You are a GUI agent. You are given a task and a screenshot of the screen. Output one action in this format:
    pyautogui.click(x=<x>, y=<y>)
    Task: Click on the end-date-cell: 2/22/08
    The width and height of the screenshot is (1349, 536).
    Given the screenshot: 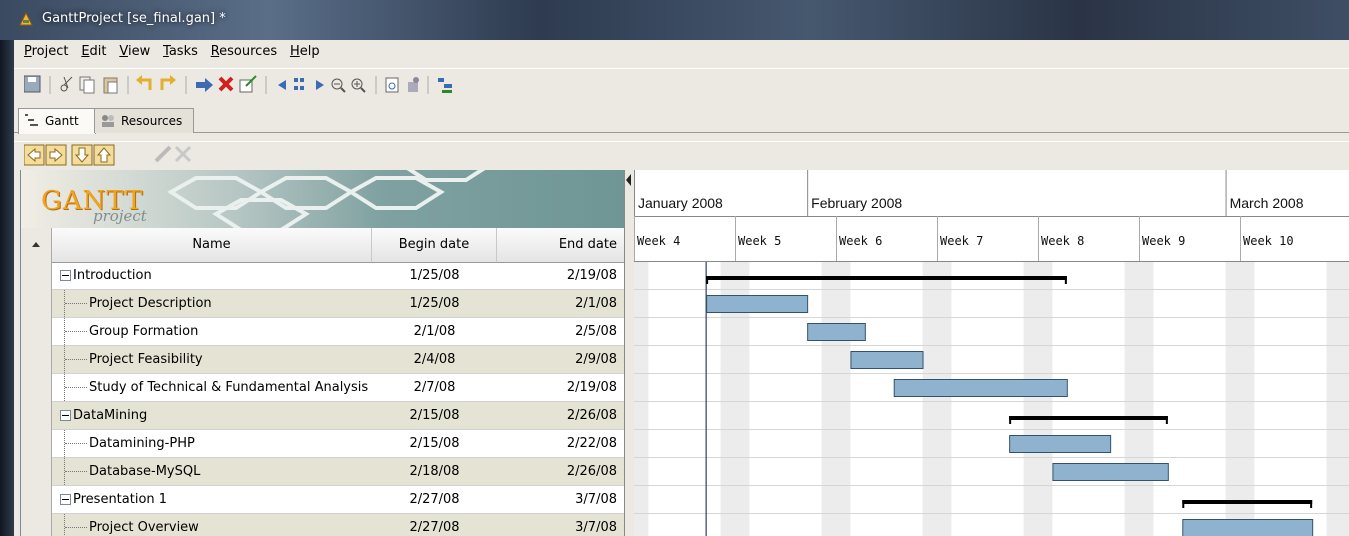 What is the action you would take?
    pyautogui.click(x=561, y=443)
    